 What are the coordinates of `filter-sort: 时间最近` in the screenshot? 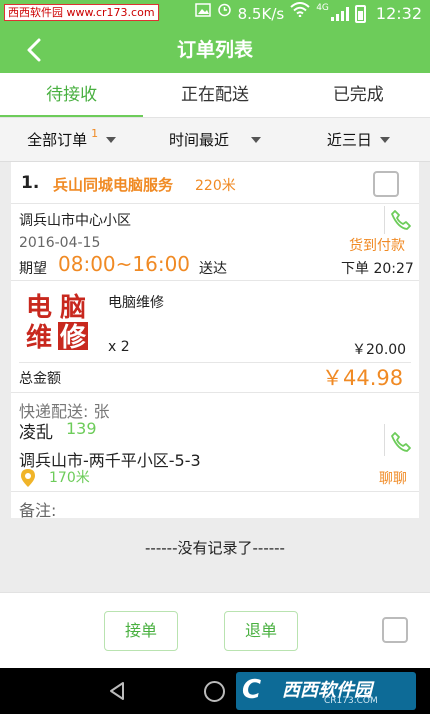 It's located at (214, 139).